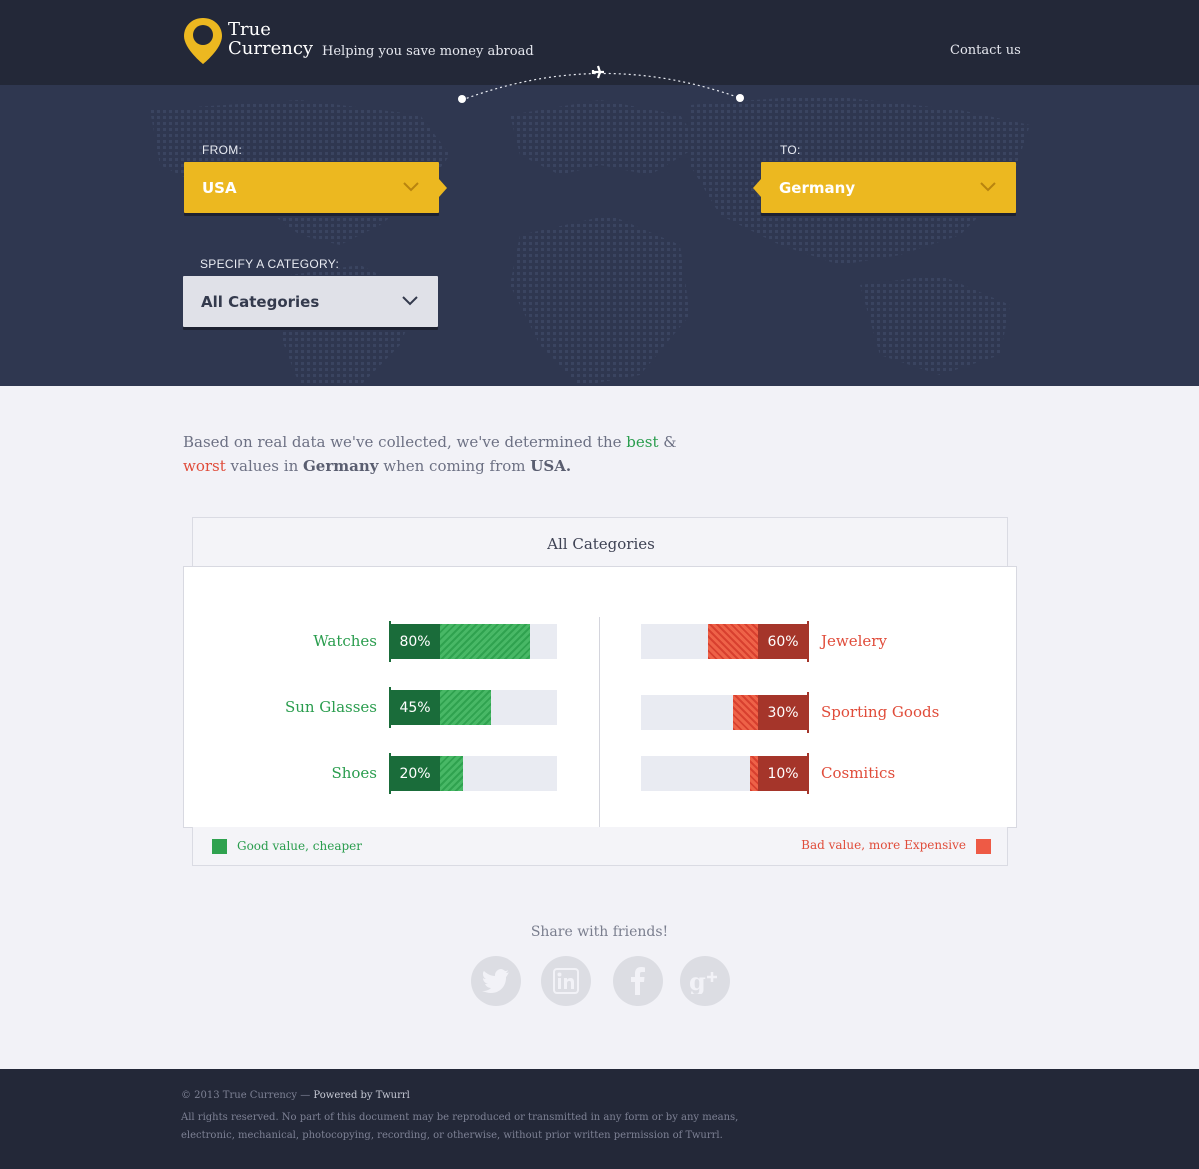 This screenshot has height=1169, width=1199. Describe the element at coordinates (428, 51) in the screenshot. I see `tagline: Helping you save money abroad` at that location.